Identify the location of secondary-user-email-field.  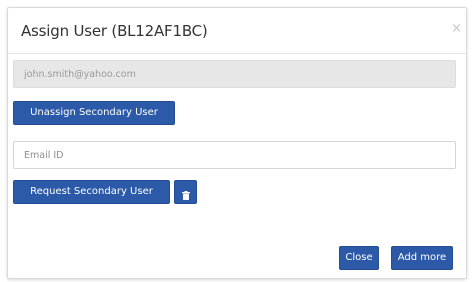
(234, 74).